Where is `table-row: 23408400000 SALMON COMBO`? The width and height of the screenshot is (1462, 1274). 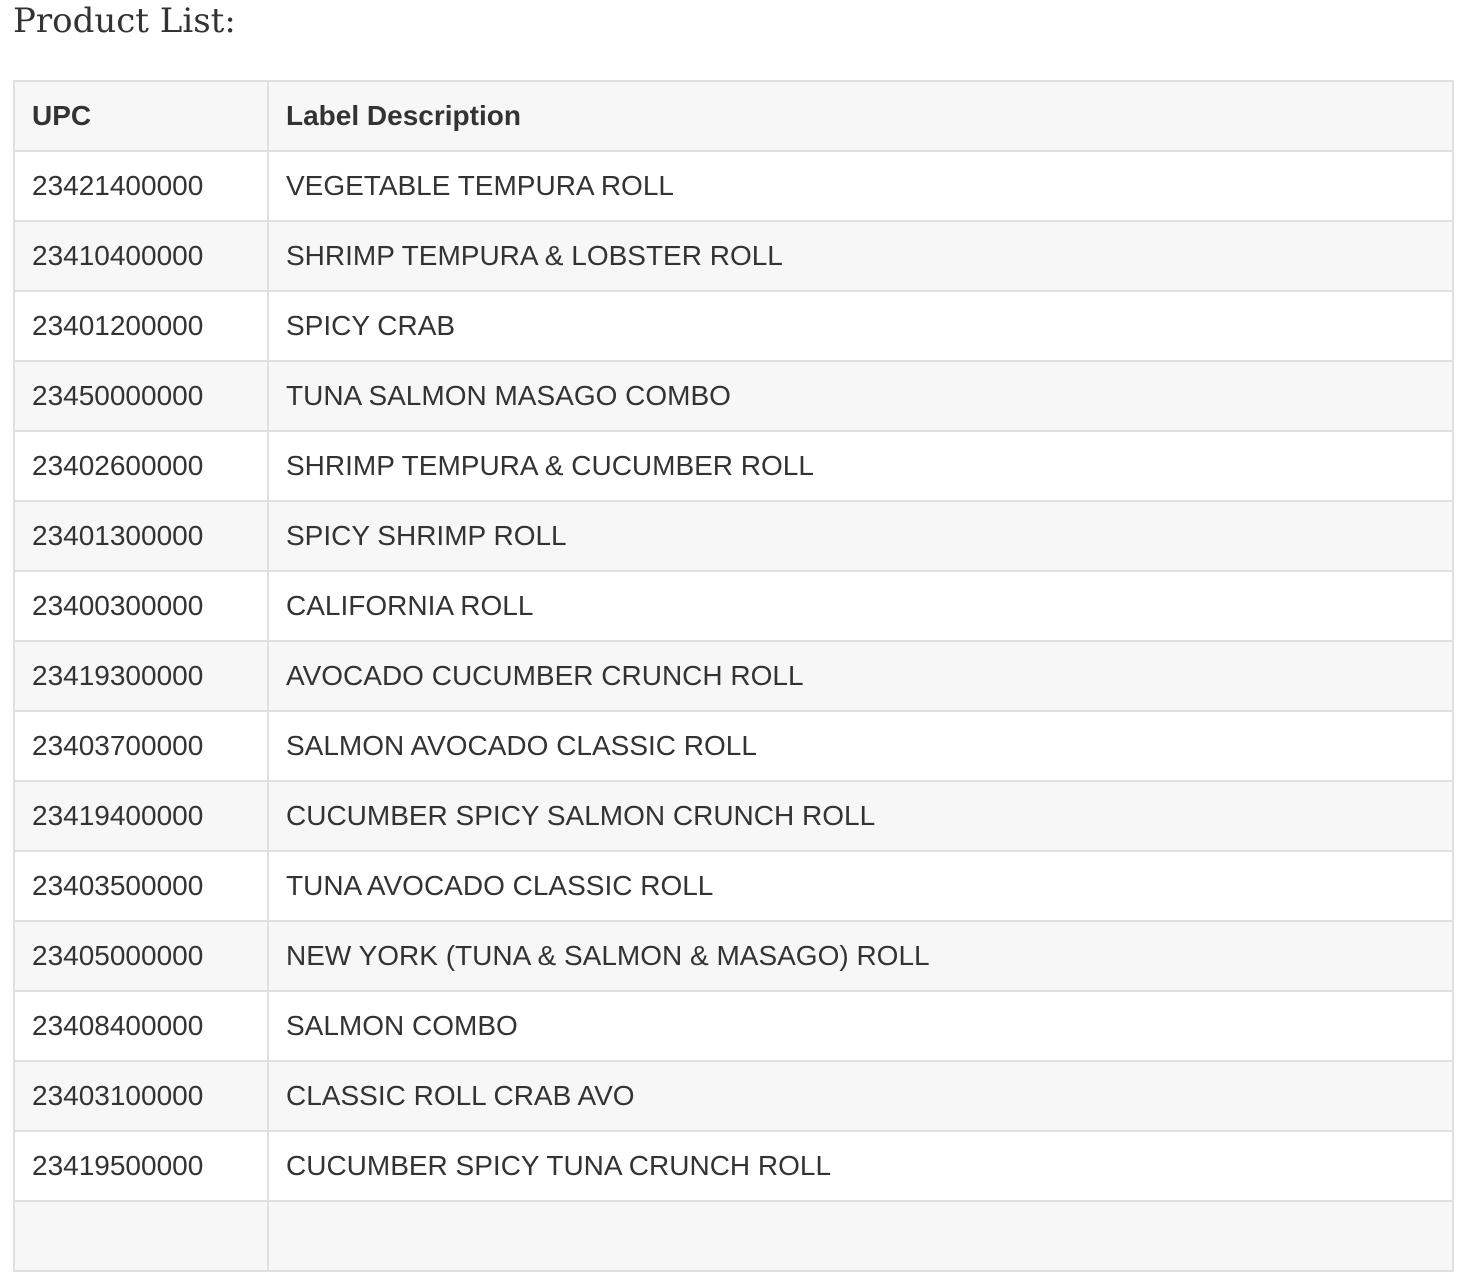
table-row: 23408400000 SALMON COMBO is located at coordinates (733, 1026).